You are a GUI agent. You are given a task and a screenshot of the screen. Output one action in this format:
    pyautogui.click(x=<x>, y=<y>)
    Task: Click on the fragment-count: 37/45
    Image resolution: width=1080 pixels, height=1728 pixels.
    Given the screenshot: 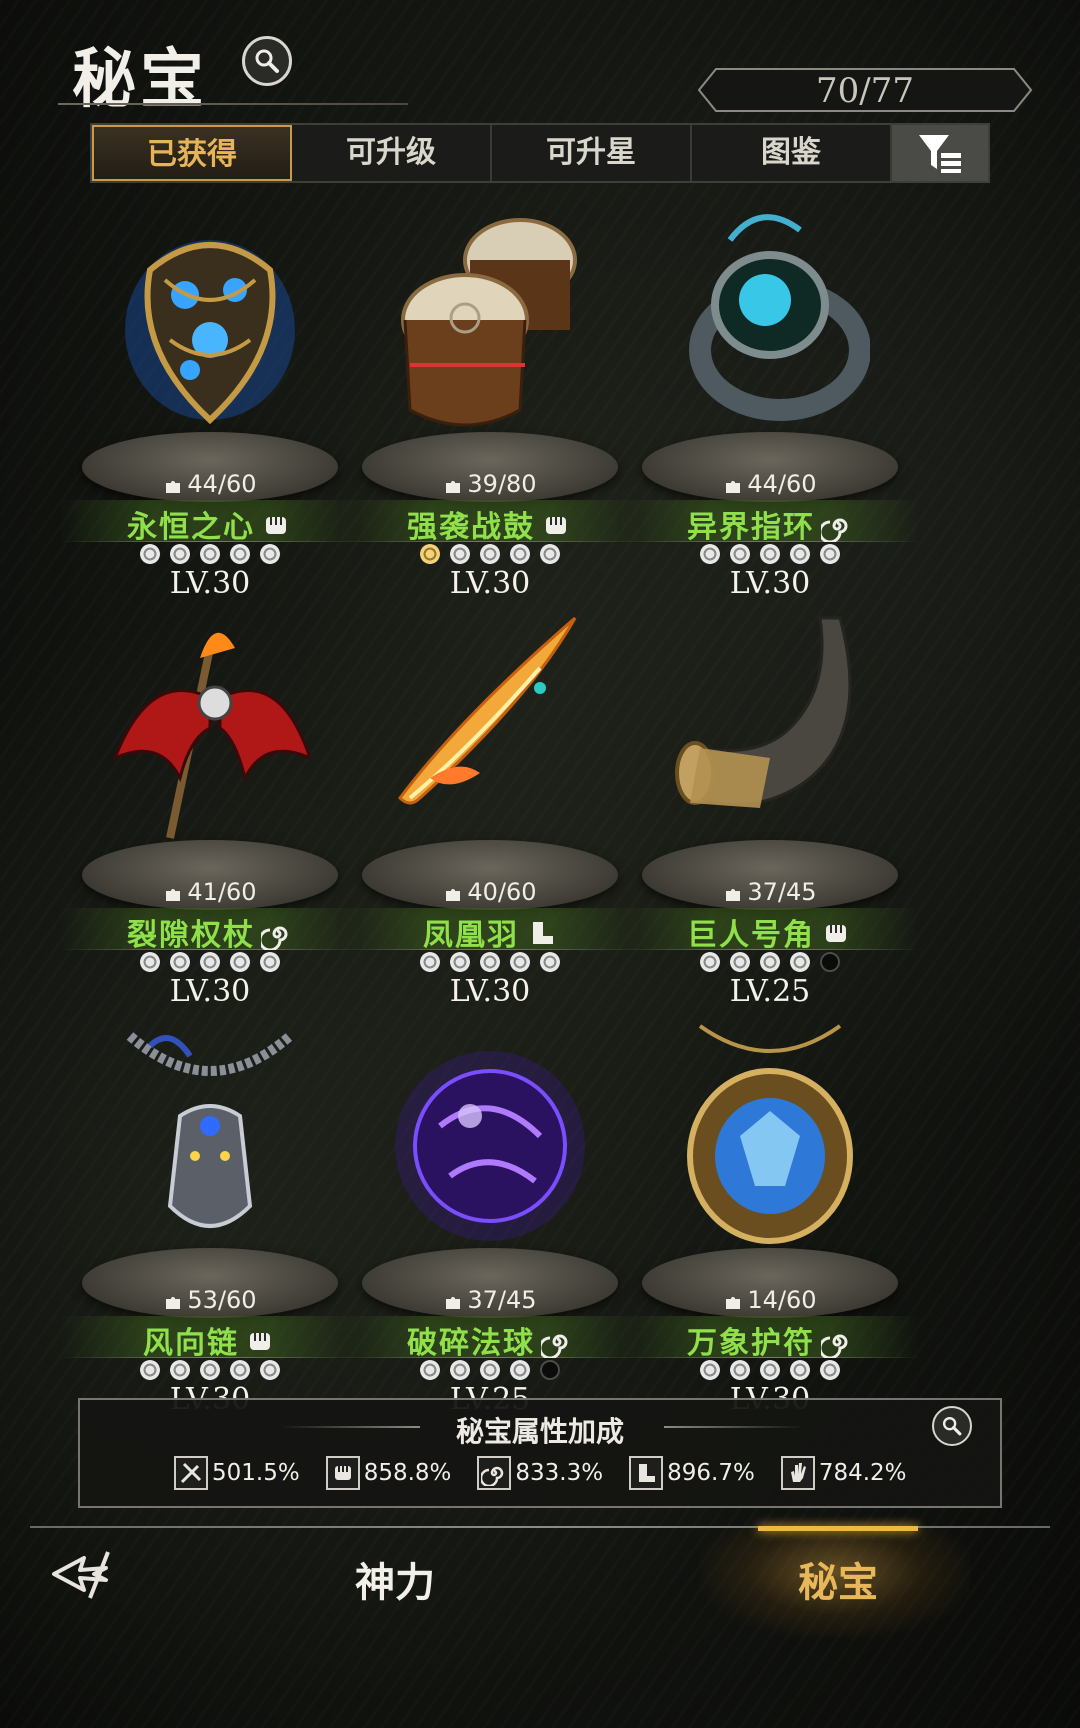 What is the action you would take?
    pyautogui.click(x=490, y=1300)
    